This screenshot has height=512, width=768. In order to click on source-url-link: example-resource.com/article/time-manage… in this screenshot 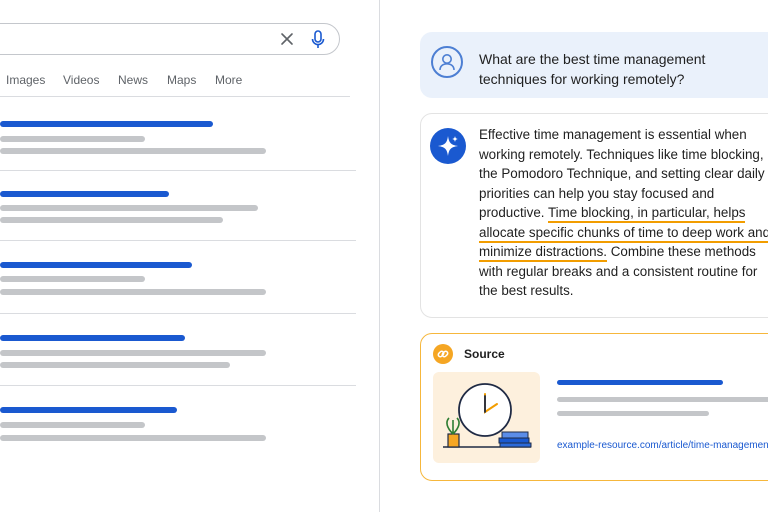, I will do `click(662, 445)`.